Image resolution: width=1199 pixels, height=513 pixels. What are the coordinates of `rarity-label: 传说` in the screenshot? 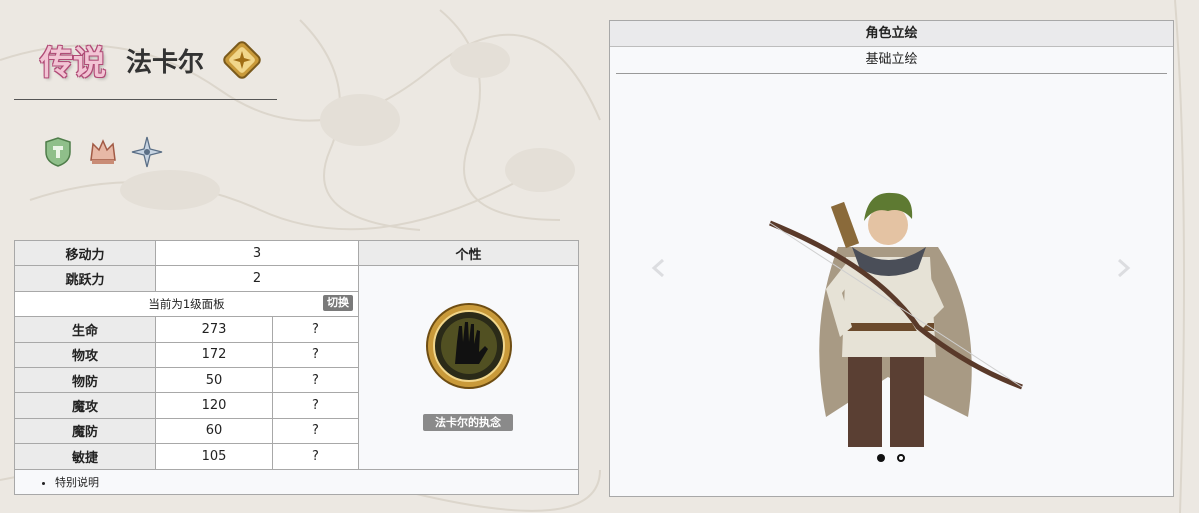 It's located at (73, 62).